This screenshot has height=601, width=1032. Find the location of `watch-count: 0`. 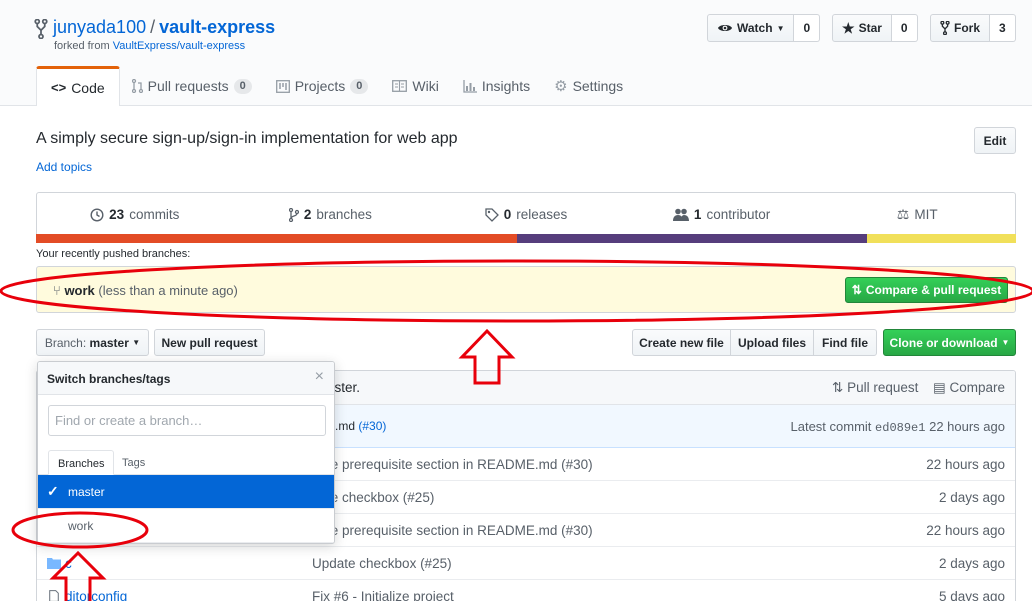

watch-count: 0 is located at coordinates (807, 28).